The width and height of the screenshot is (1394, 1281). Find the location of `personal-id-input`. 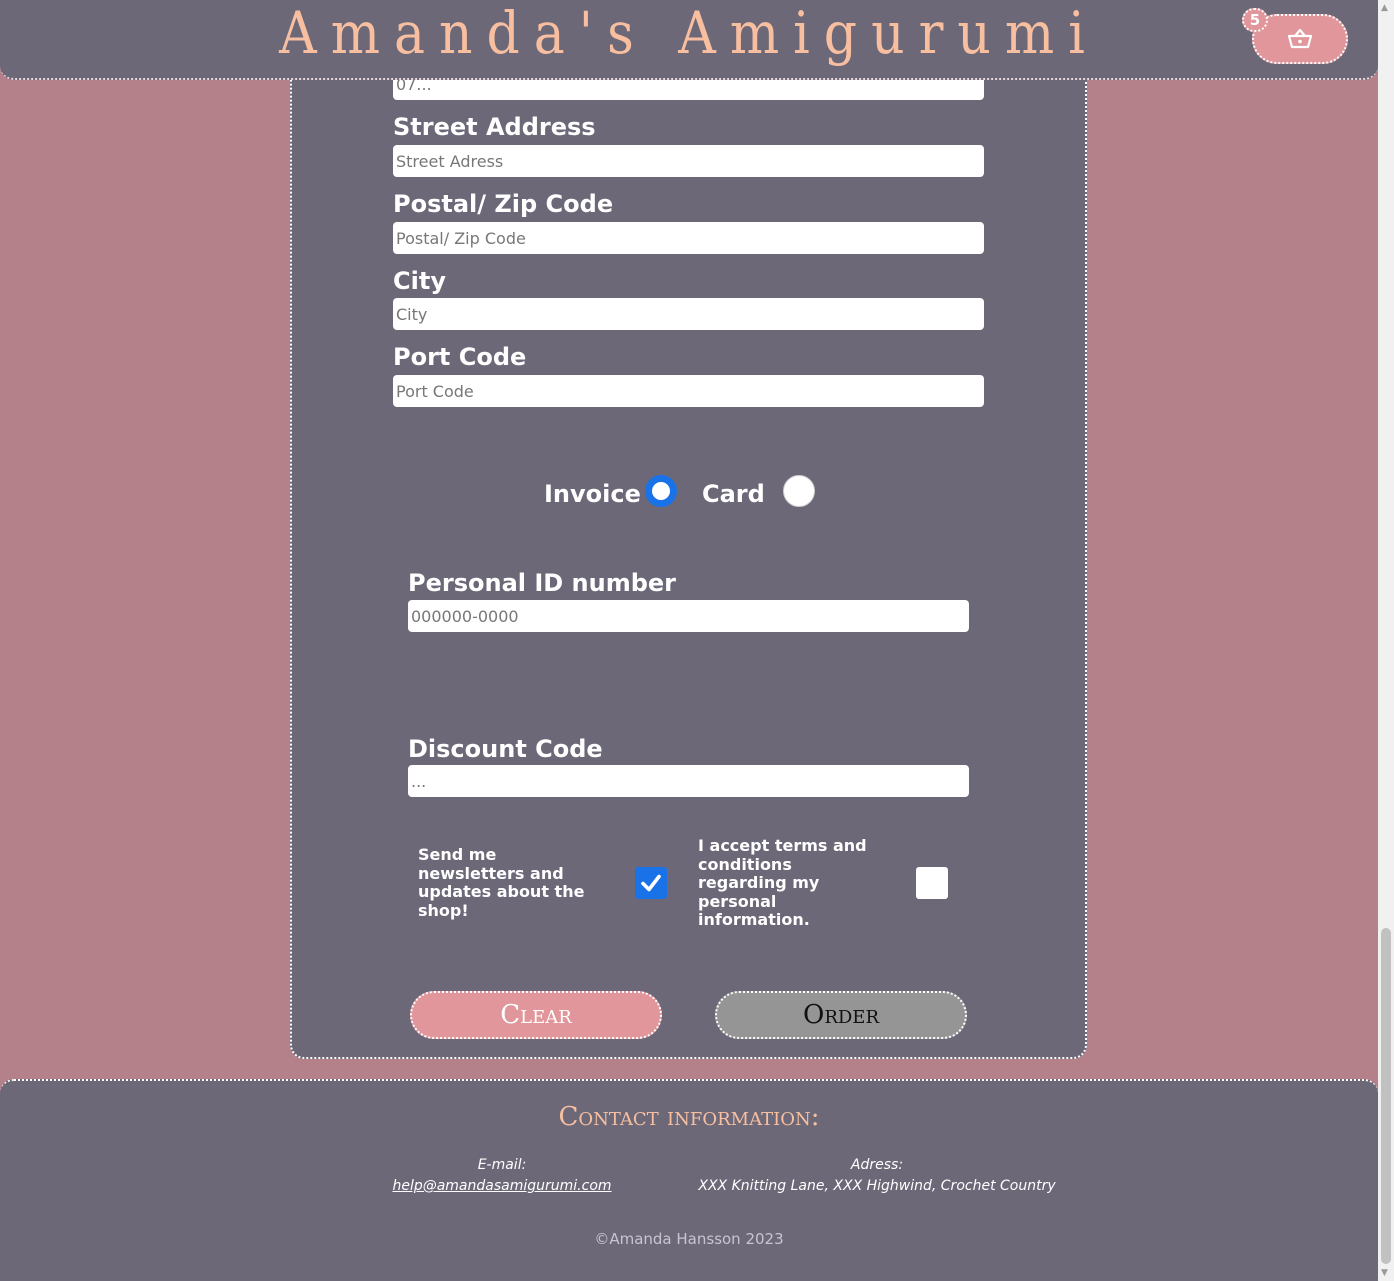

personal-id-input is located at coordinates (688, 616).